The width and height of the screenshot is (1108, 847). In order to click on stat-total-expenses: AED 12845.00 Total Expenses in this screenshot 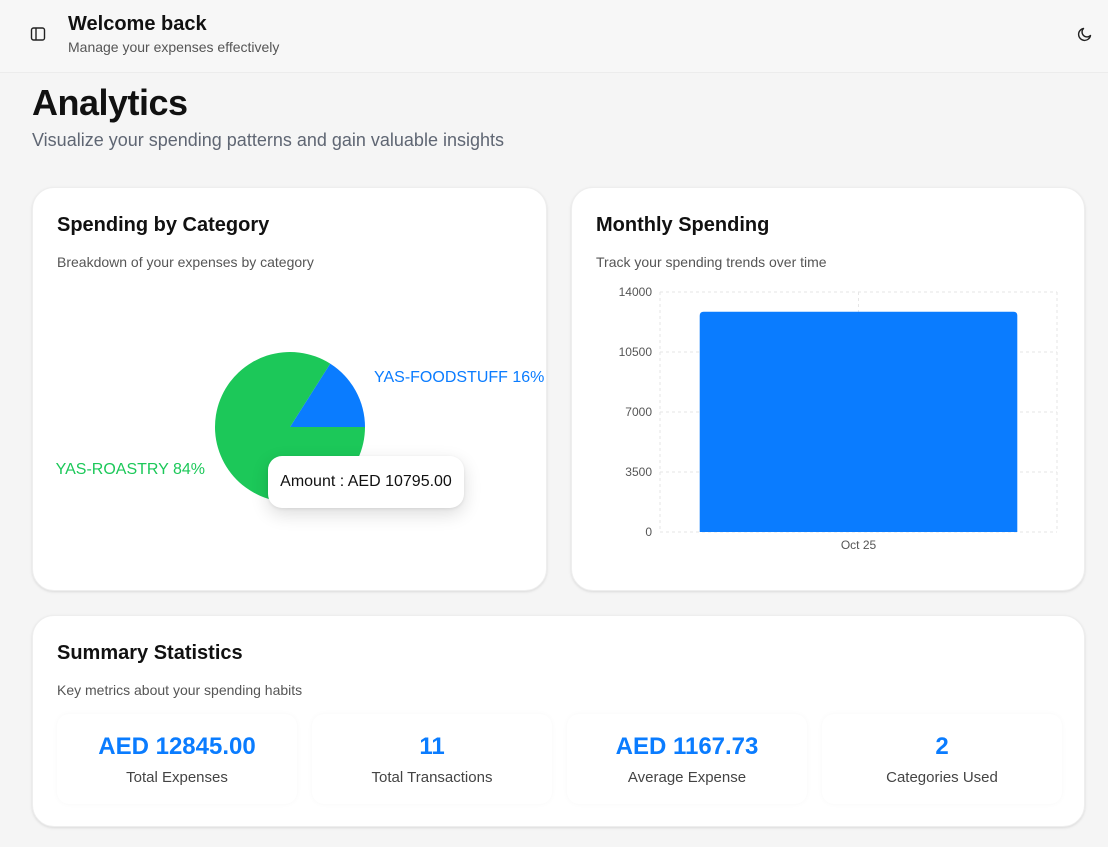, I will do `click(177, 759)`.